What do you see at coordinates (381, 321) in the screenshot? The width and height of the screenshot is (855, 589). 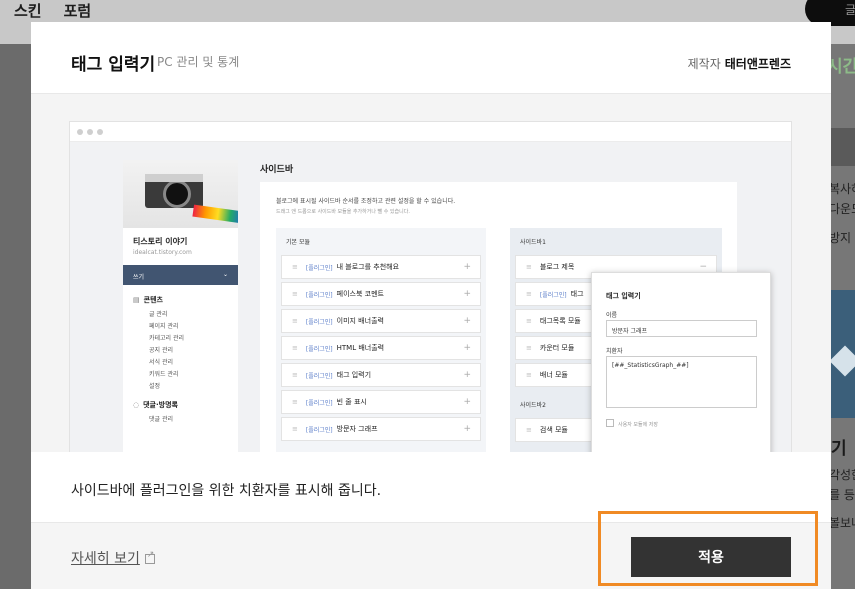 I see `list-item: ≡ [플러그인] 이미지 배너출력 +` at bounding box center [381, 321].